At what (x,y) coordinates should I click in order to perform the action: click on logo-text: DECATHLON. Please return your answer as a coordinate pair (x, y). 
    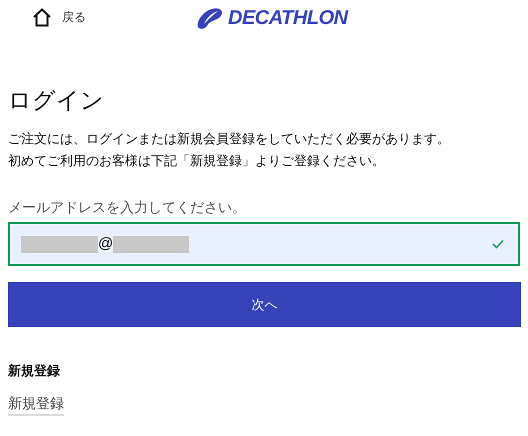
    Looking at the image, I should click on (288, 18).